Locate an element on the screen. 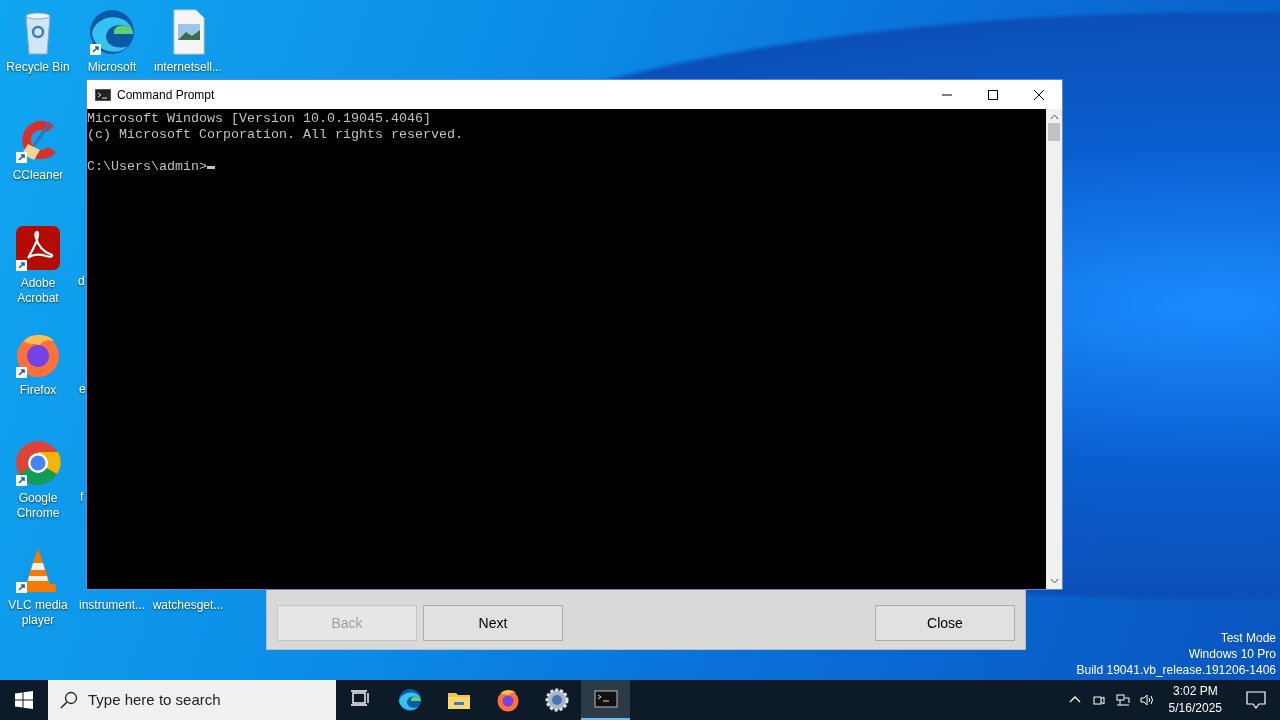 The image size is (1280, 720). chrome-icon is located at coordinates (38, 463).